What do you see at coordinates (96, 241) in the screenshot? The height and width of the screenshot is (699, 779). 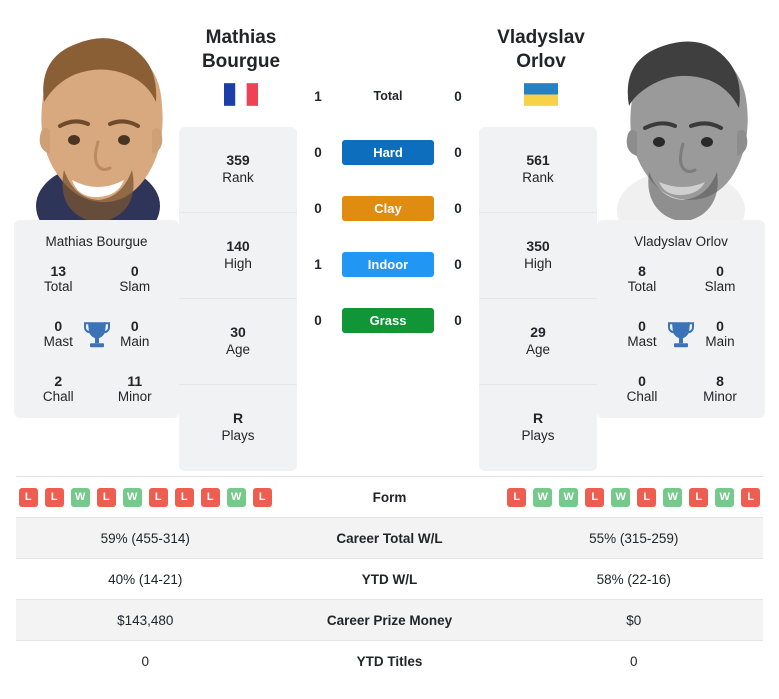 I see `left-card-player-name: Mathias Bourgue` at bounding box center [96, 241].